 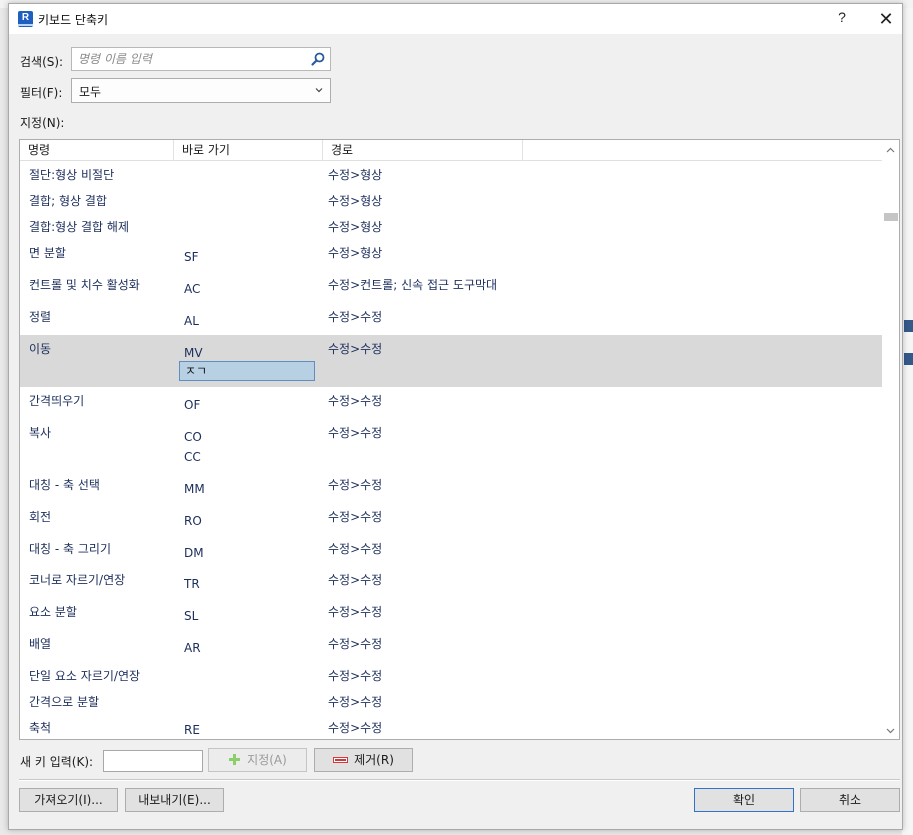 I want to click on cancel-button: 취소, so click(x=850, y=800).